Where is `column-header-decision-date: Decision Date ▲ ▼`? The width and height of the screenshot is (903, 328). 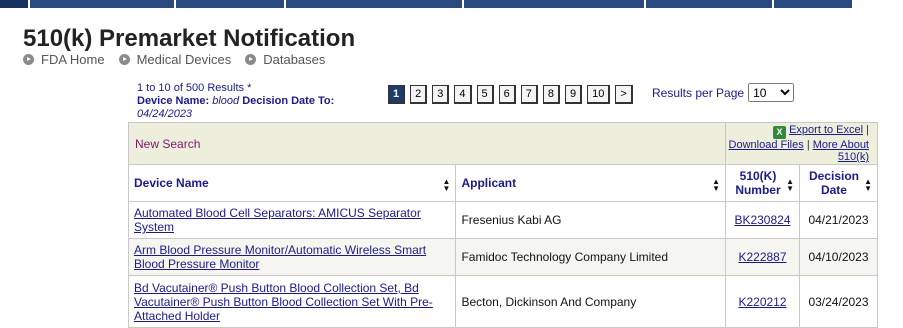 column-header-decision-date: Decision Date ▲ ▼ is located at coordinates (838, 183).